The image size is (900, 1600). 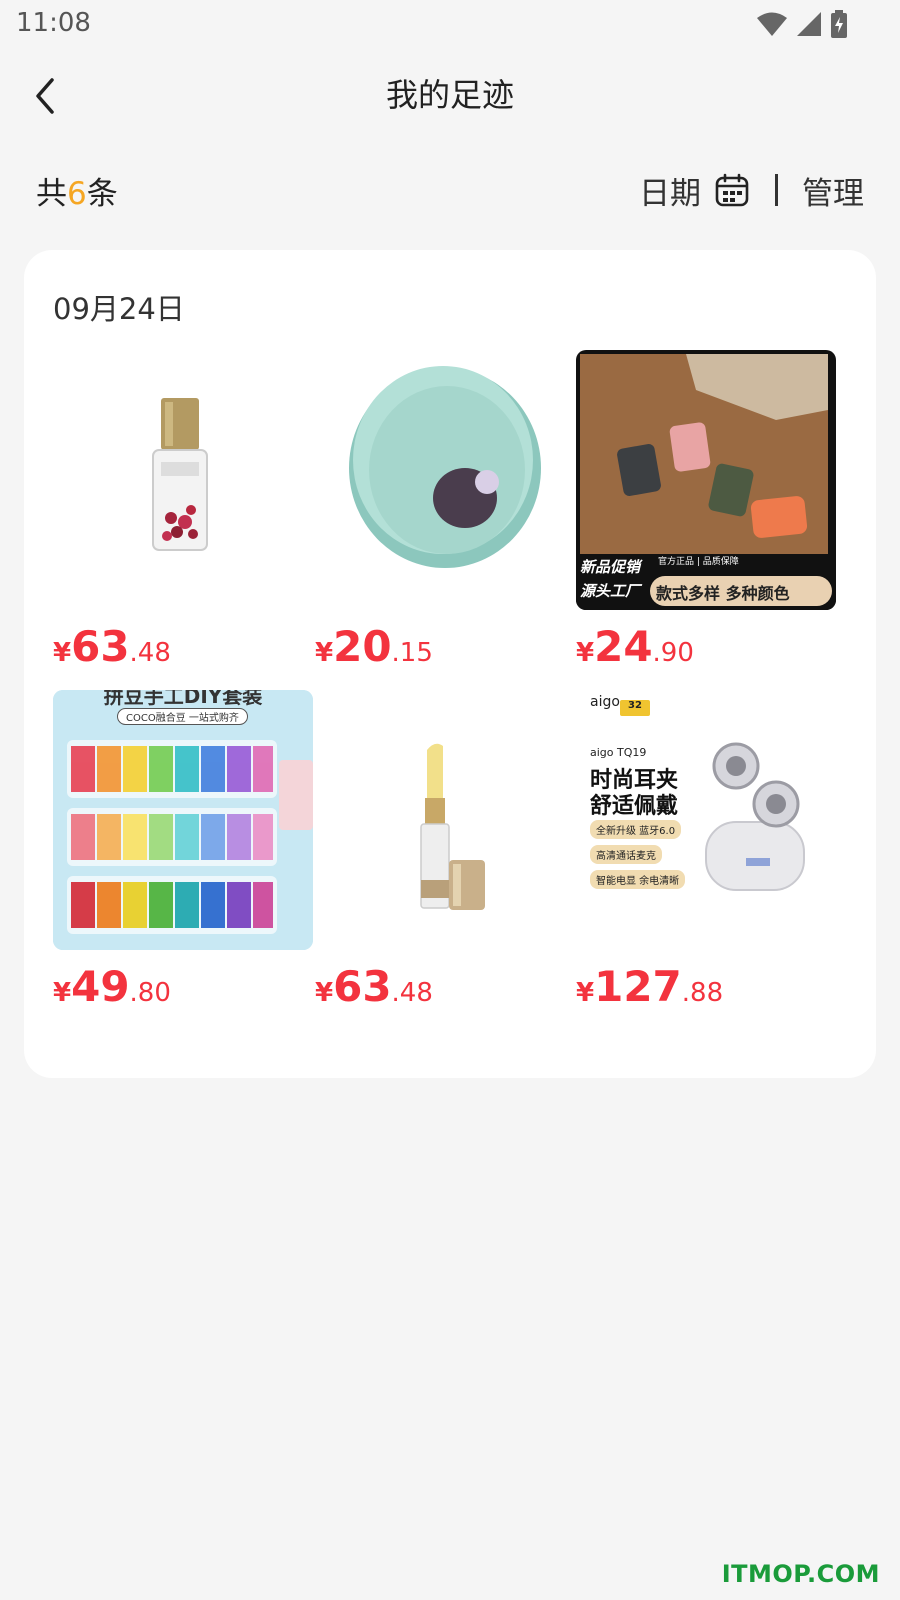 What do you see at coordinates (772, 24) in the screenshot?
I see `wifi-icon` at bounding box center [772, 24].